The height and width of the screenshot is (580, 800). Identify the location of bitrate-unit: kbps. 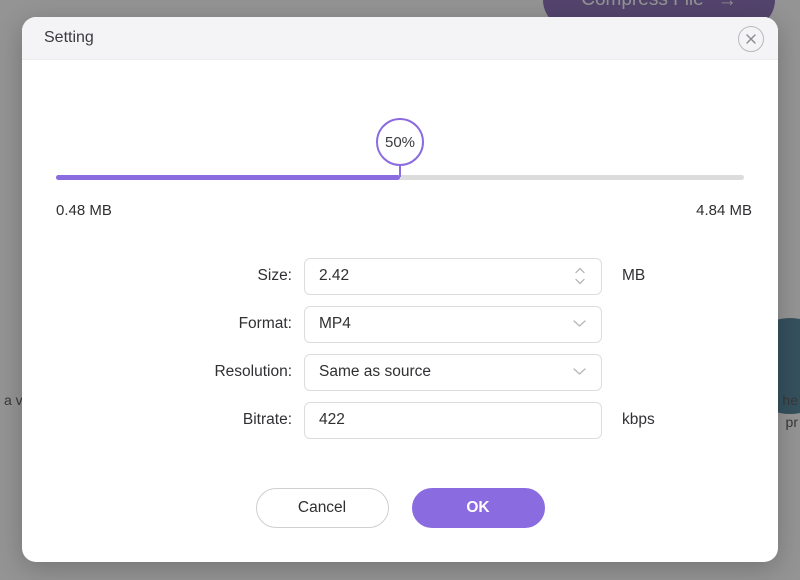
(638, 419).